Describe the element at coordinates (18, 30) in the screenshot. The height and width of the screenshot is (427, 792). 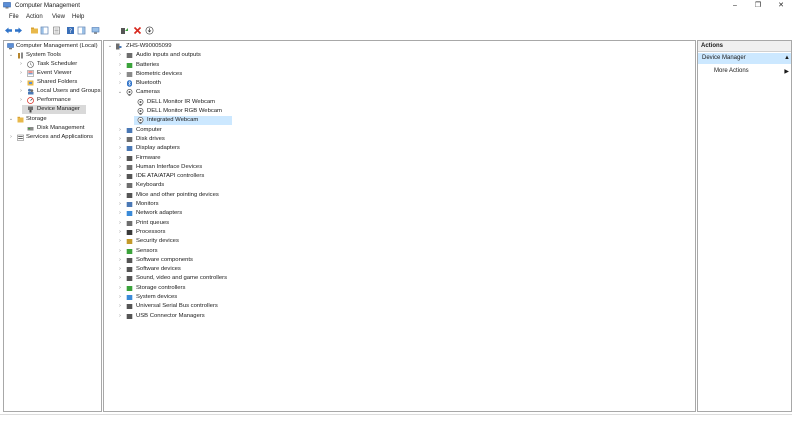
I see `forward-arrow-icon` at that location.